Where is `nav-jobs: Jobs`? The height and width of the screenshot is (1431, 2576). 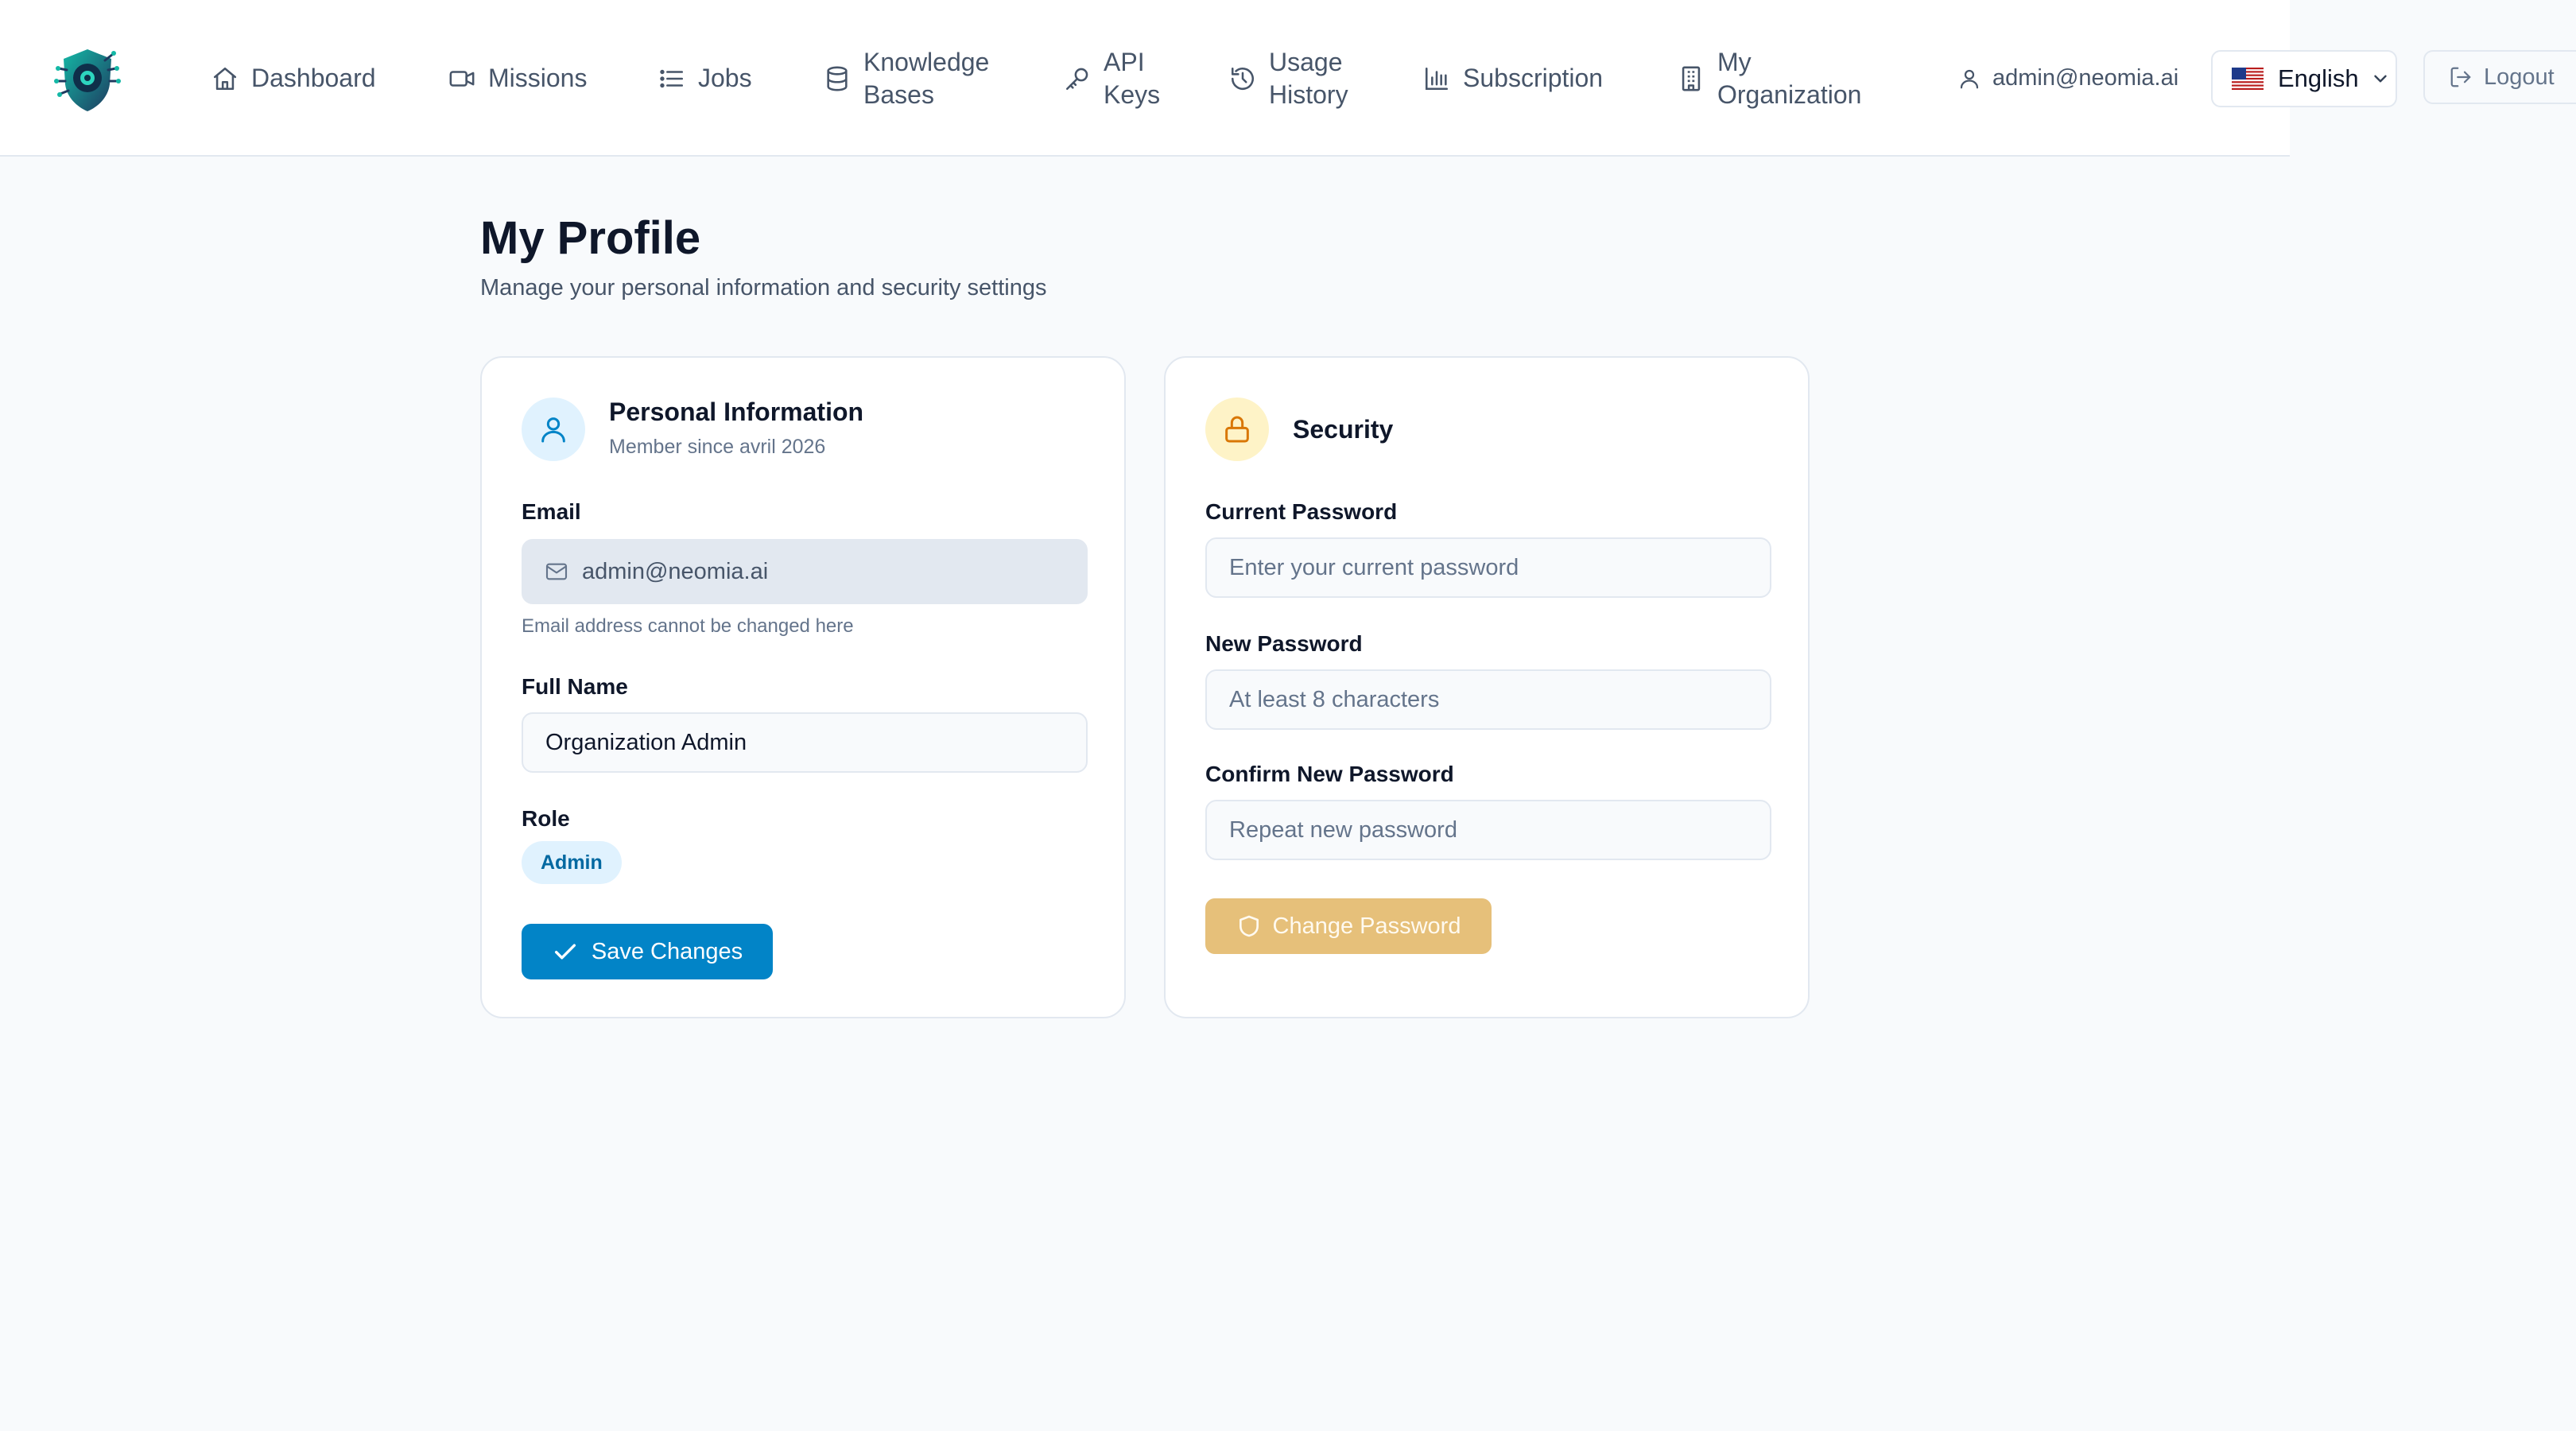
nav-jobs: Jobs is located at coordinates (705, 78).